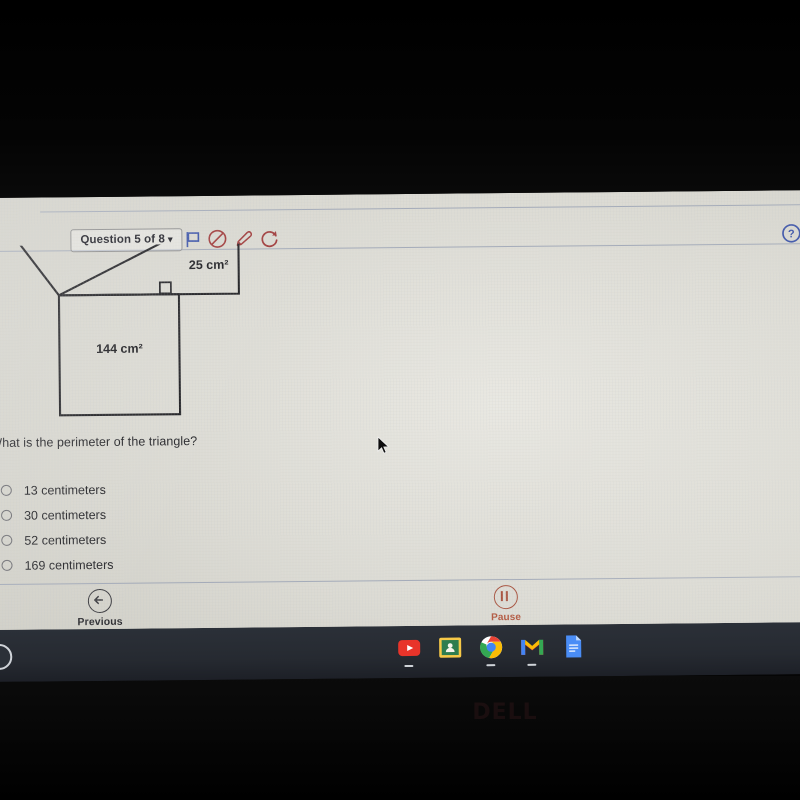 Image resolution: width=800 pixels, height=800 pixels. I want to click on chrome-icon, so click(491, 647).